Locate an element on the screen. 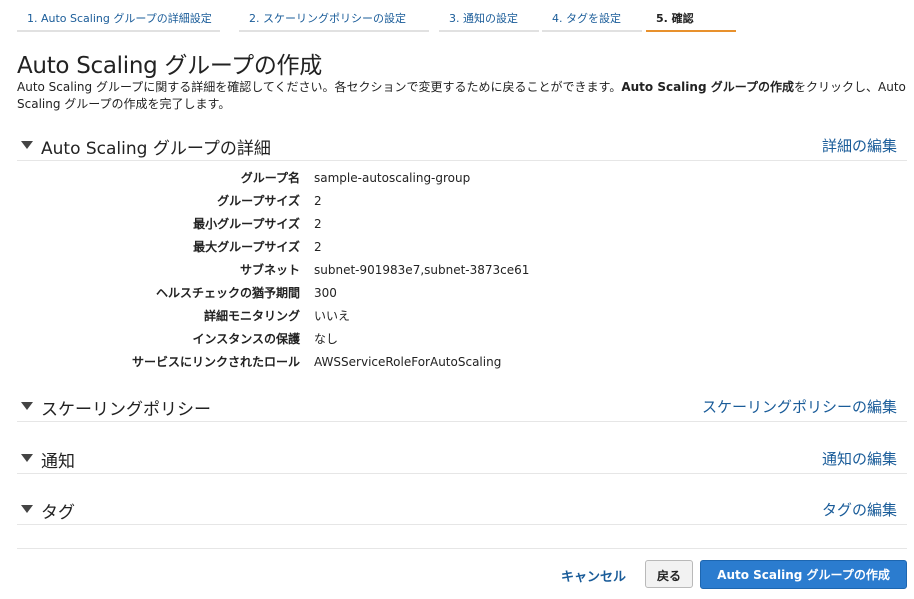  detail-row: グループ名 sample-autoscaling-group is located at coordinates (317, 179).